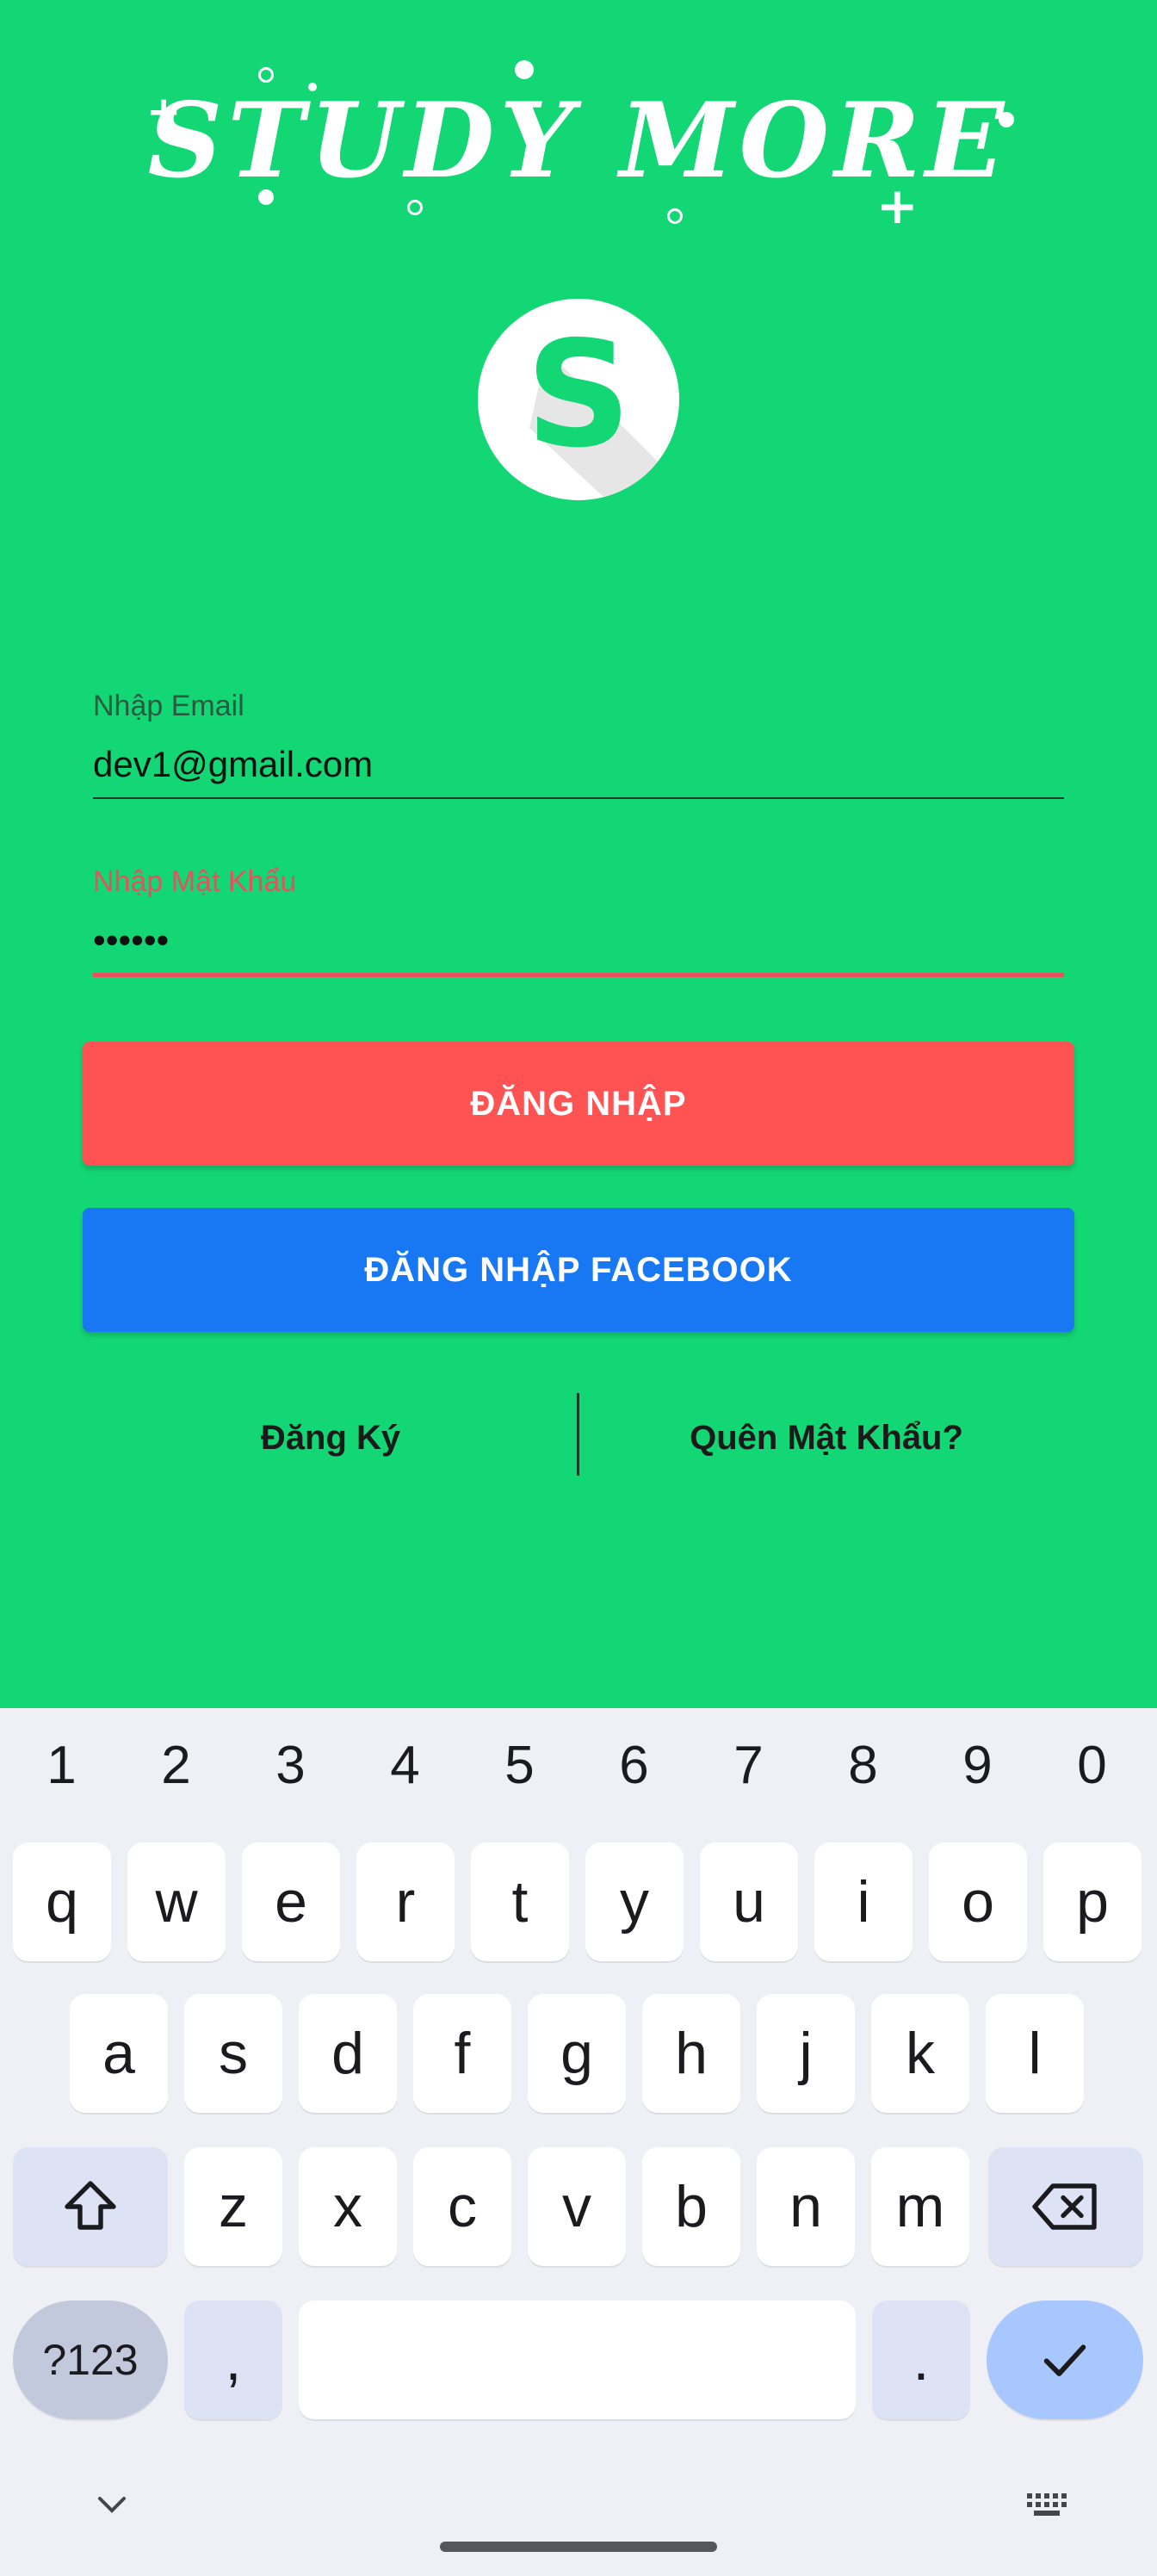  Describe the element at coordinates (978, 1765) in the screenshot. I see `key-9: 9` at that location.